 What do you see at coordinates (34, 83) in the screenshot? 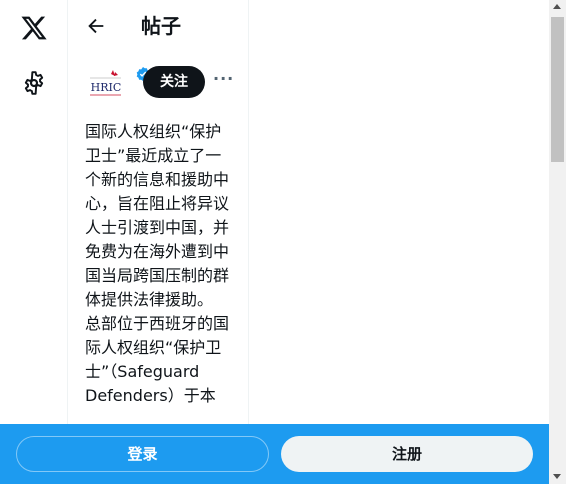
I see `gear-icon` at bounding box center [34, 83].